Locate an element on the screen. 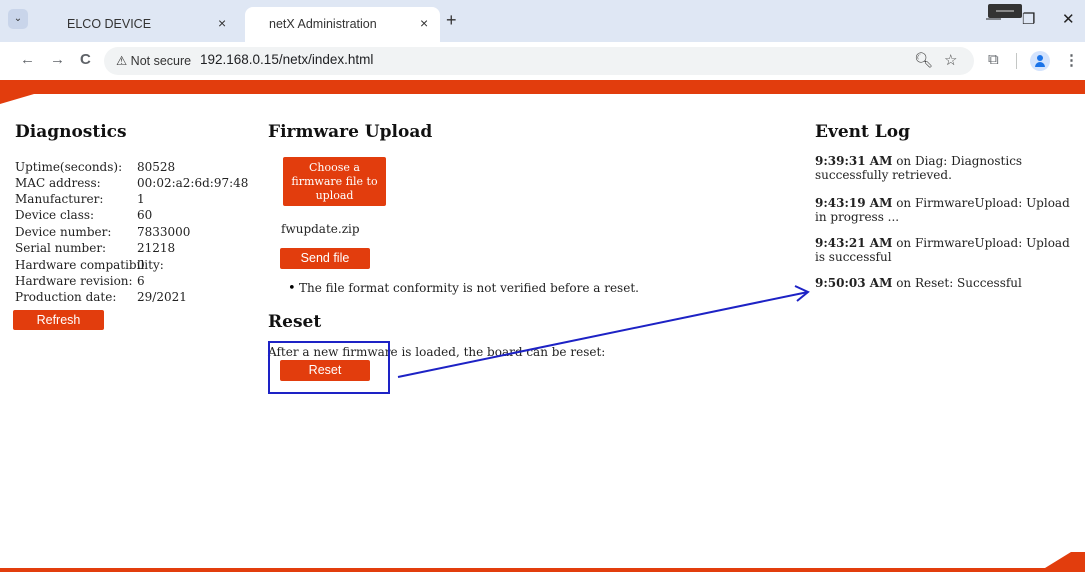  annotation-arrow is located at coordinates (603, 331).